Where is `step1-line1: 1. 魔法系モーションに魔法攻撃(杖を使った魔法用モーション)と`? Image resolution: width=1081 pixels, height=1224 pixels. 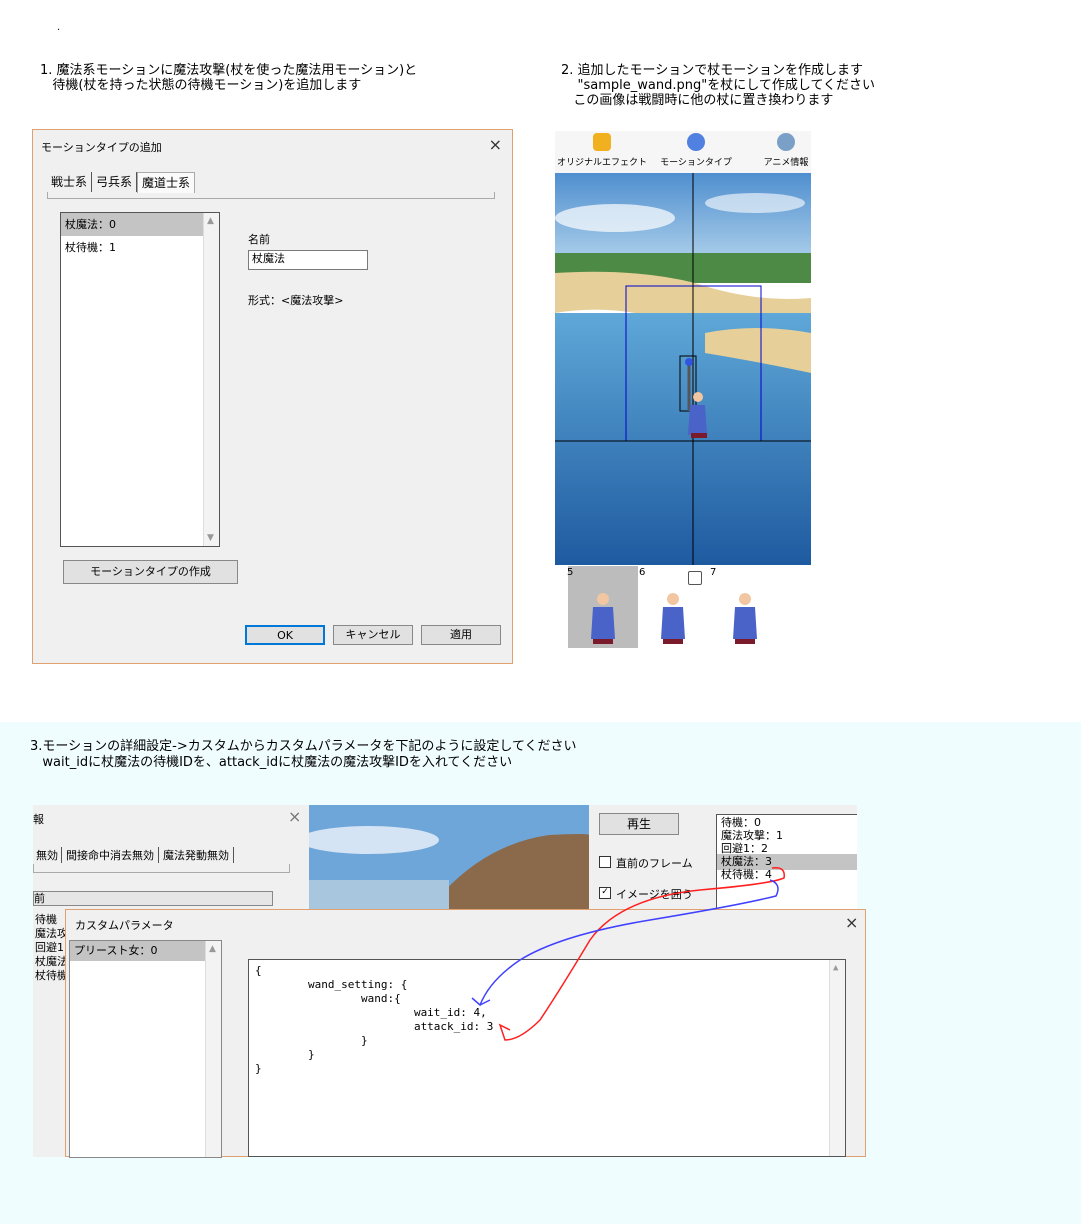
step1-line1: 1. 魔法系モーションに魔法攻撃(杖を使った魔法用モーション)と is located at coordinates (229, 70).